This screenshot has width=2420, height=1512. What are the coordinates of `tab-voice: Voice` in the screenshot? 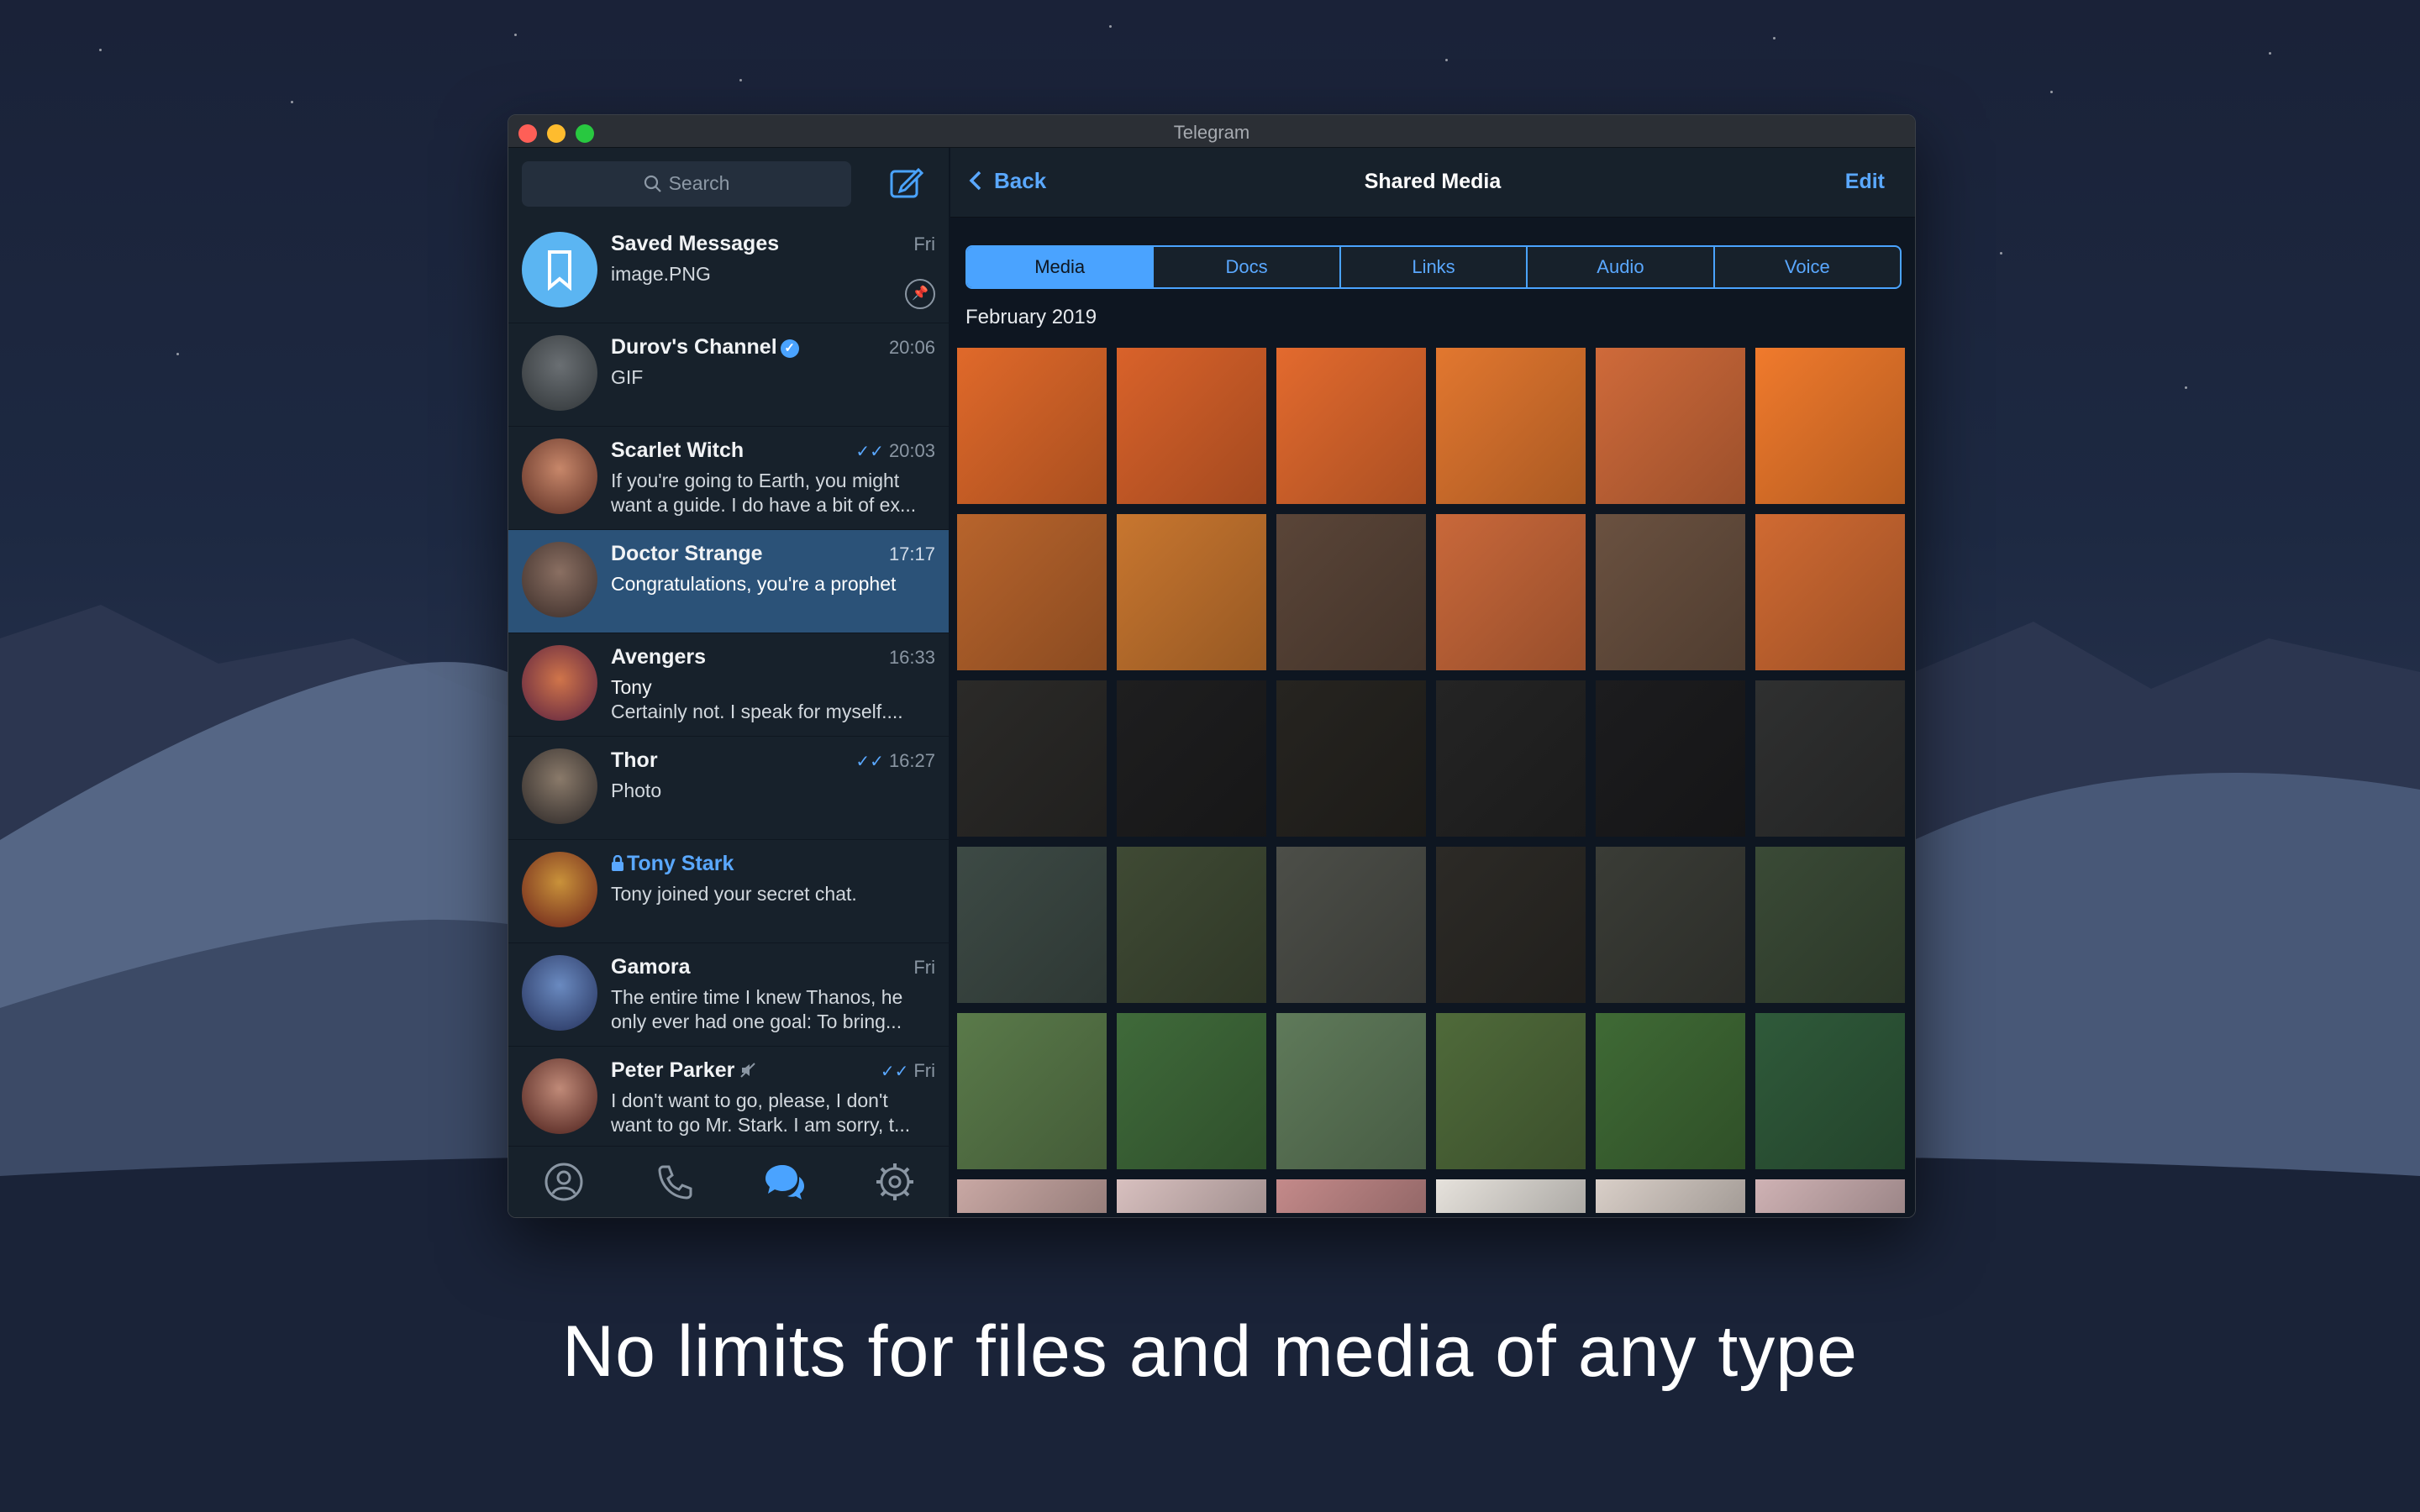 It's located at (1807, 267).